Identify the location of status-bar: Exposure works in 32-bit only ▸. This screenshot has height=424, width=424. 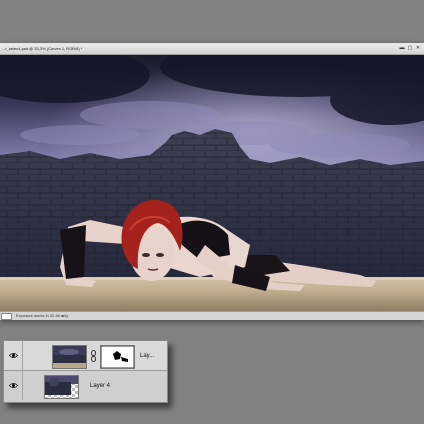
(212, 315).